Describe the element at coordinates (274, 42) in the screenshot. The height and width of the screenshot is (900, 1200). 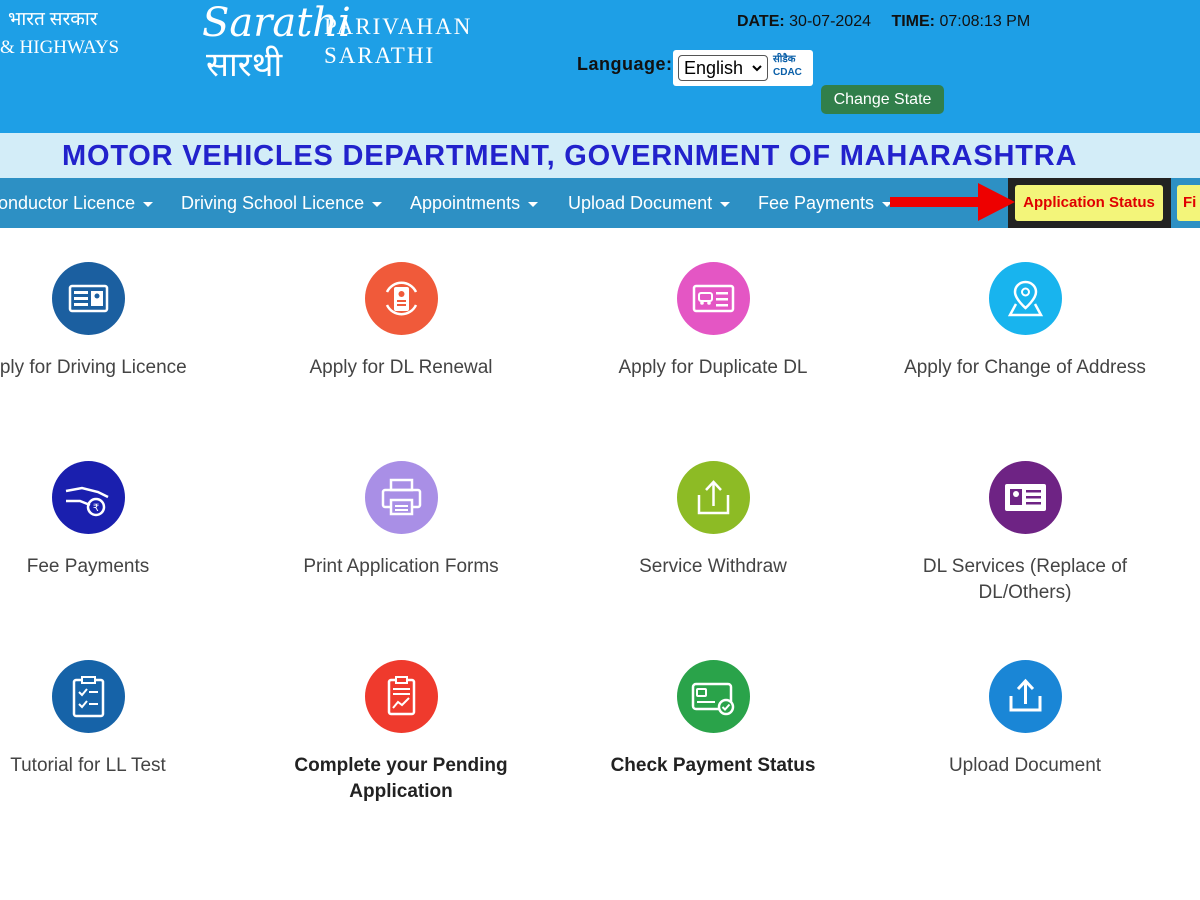
I see `sarathi-logo: Sarathi सारथी` at that location.